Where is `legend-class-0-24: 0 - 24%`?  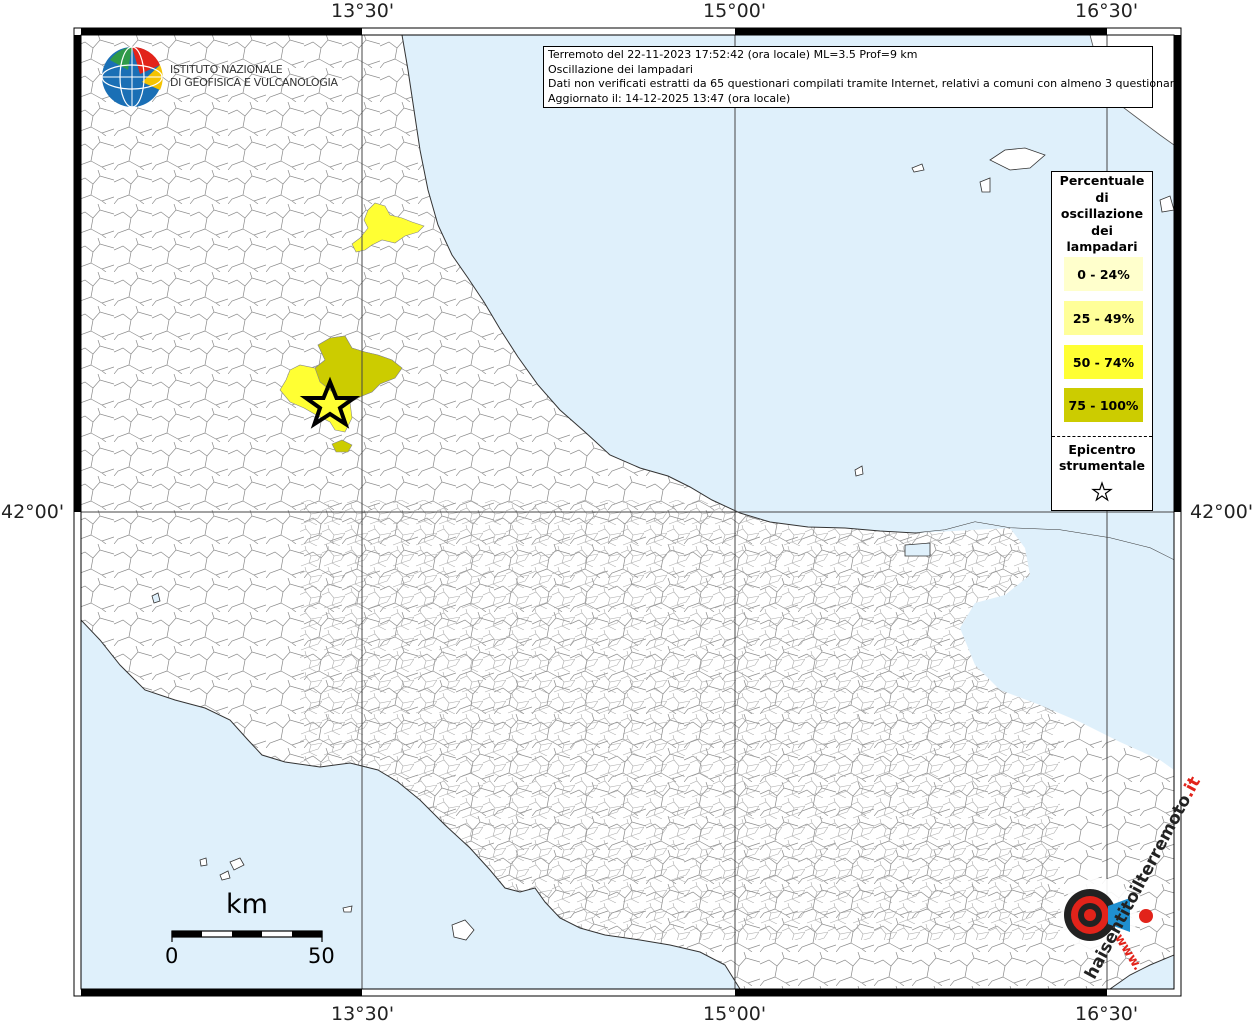 legend-class-0-24: 0 - 24% is located at coordinates (1103, 274).